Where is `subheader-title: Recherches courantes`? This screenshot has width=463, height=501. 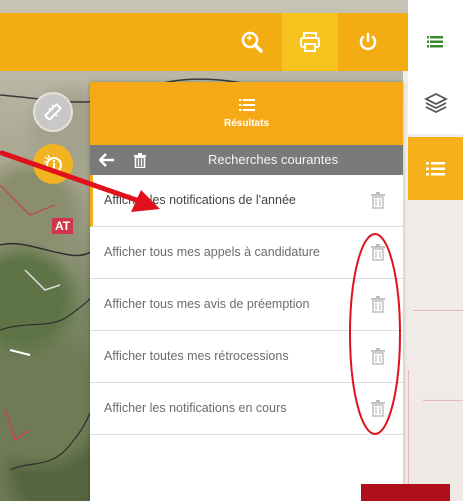
subheader-title: Recherches courantes is located at coordinates (273, 159).